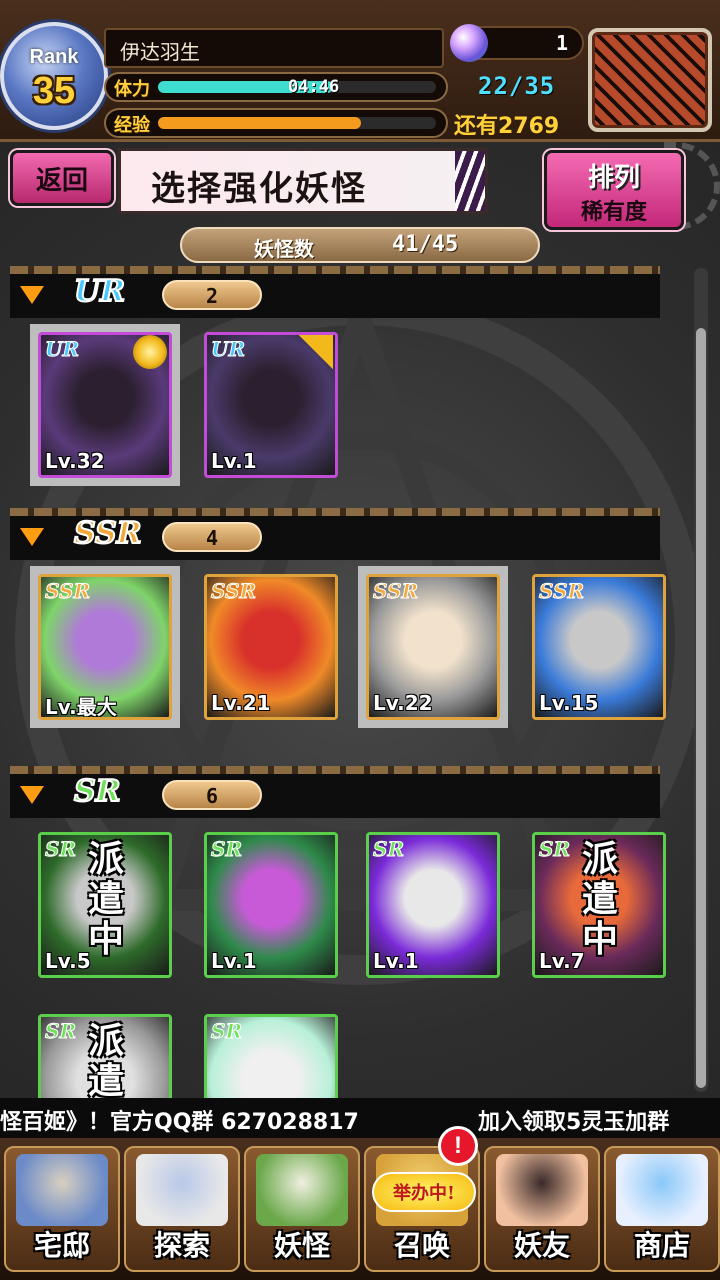  What do you see at coordinates (179, 1122) in the screenshot?
I see `ticker-text-left: 怪百姬》！官方QQ群 627028817` at bounding box center [179, 1122].